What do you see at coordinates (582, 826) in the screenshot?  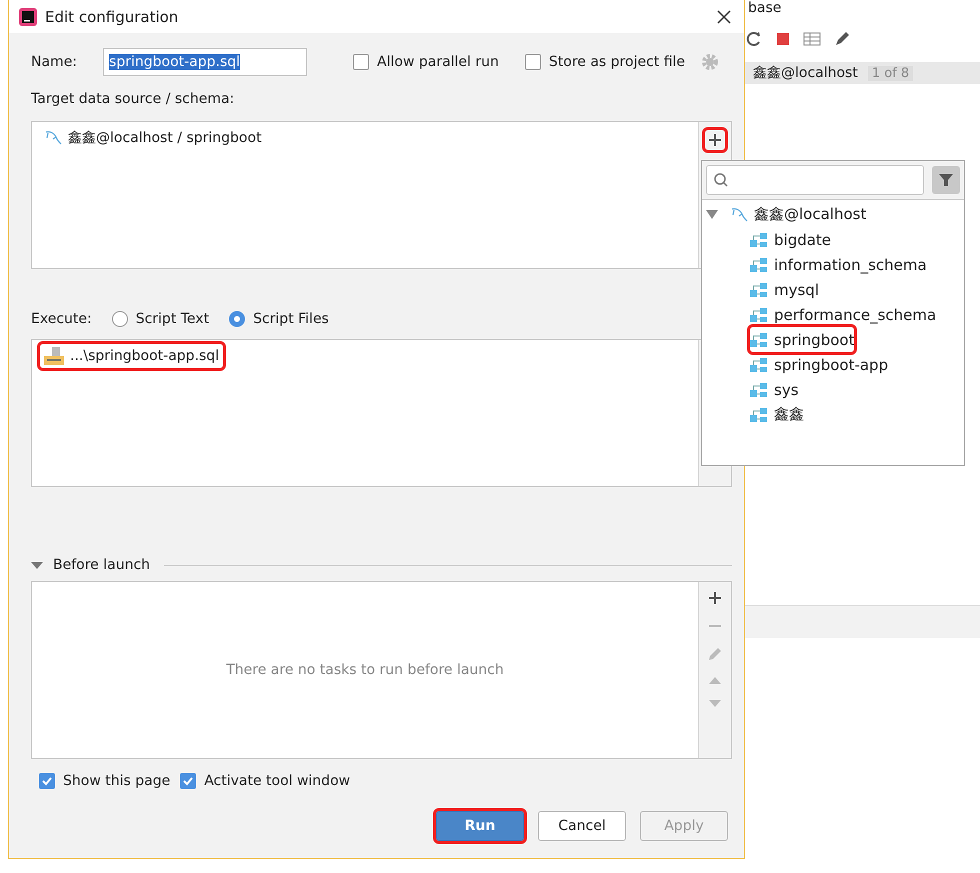 I see `dialog-button: Cancel` at bounding box center [582, 826].